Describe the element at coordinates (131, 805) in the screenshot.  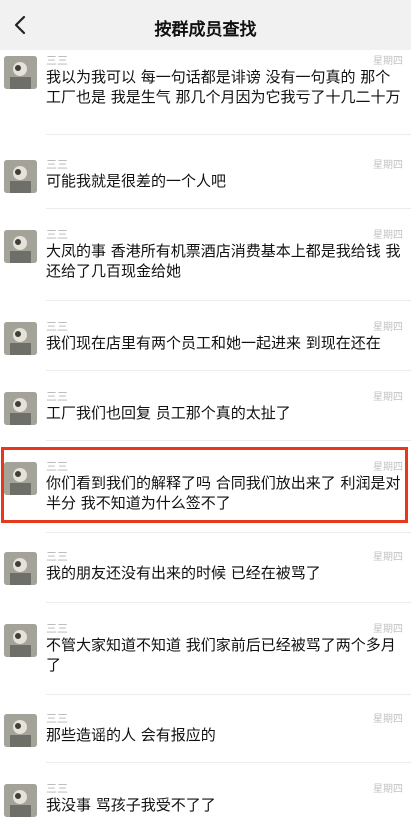
I see `message-text: 我没事 骂孩子我受不了了` at that location.